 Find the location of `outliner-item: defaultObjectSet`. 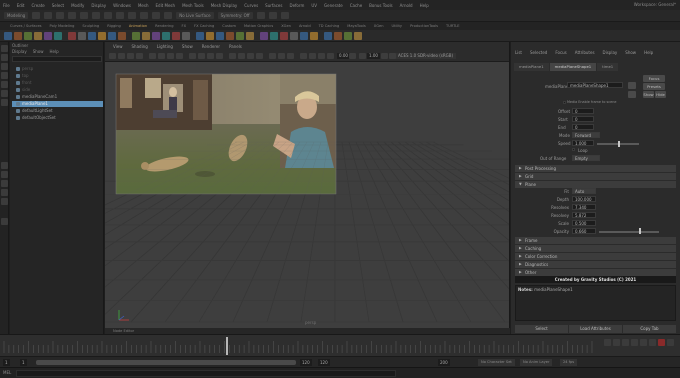

outliner-item: defaultObjectSet is located at coordinates (57, 118).